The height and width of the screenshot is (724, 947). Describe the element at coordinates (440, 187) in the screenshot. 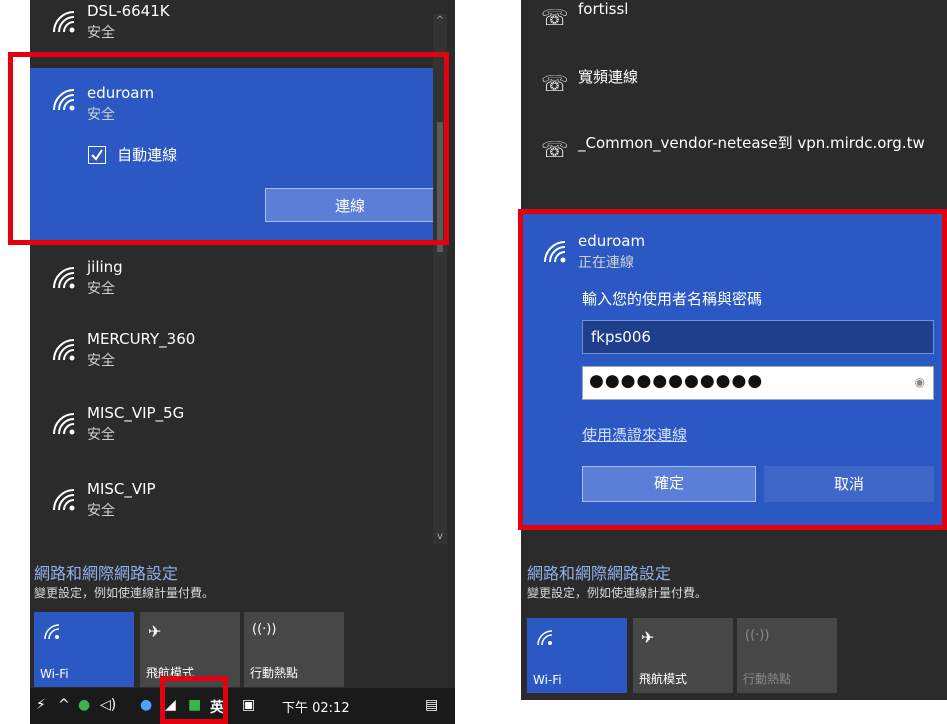

I see `scroll-thumb` at that location.